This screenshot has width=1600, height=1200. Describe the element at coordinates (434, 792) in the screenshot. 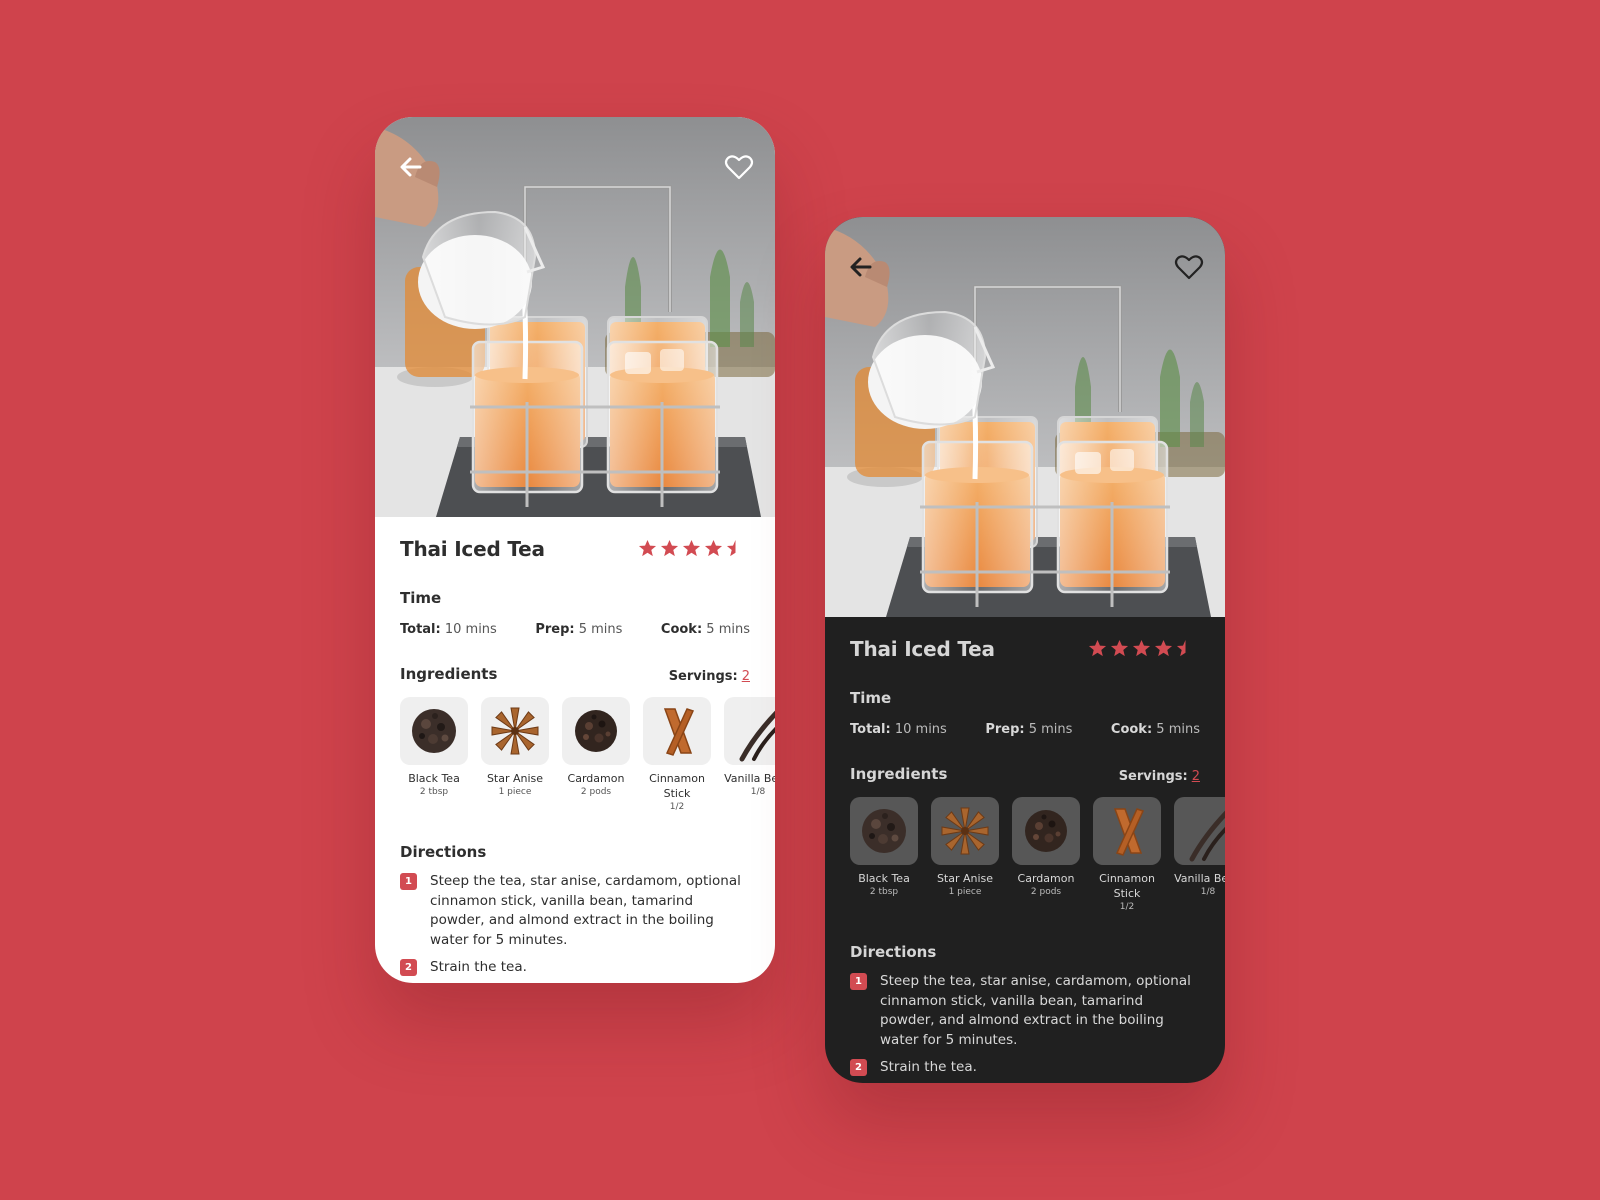

I see `ingredient-qty: 2 tbsp` at that location.